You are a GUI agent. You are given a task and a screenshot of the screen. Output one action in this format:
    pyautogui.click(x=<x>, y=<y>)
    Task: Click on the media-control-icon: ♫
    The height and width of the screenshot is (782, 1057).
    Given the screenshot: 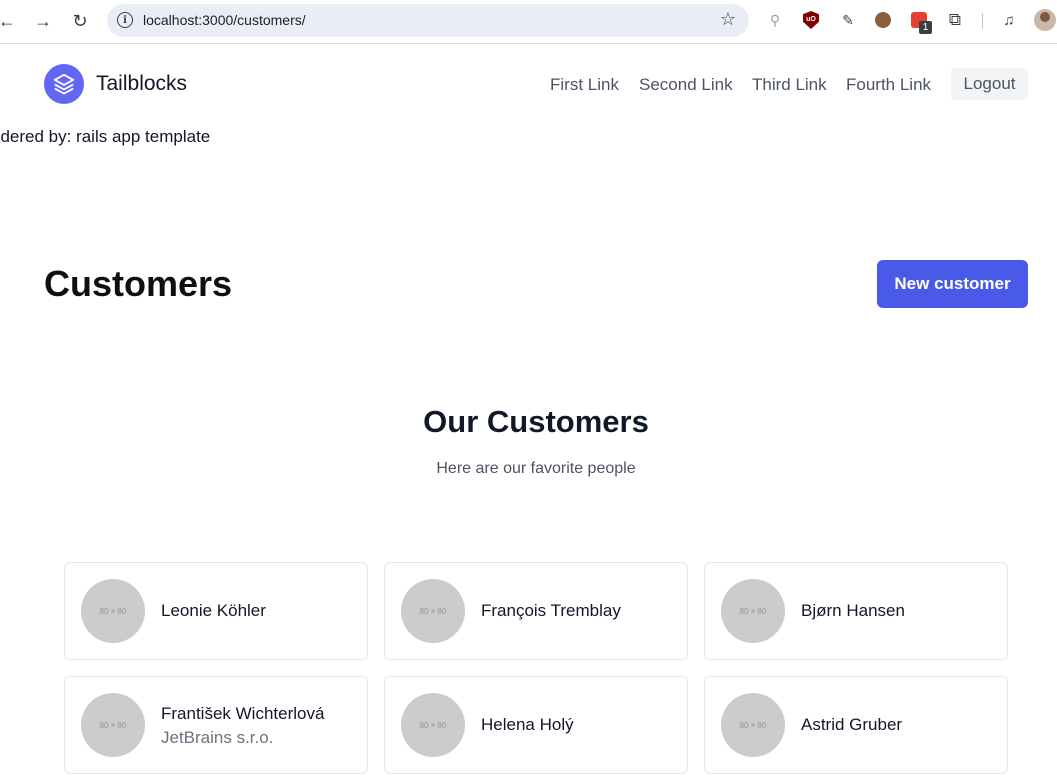 What is the action you would take?
    pyautogui.click(x=1009, y=20)
    